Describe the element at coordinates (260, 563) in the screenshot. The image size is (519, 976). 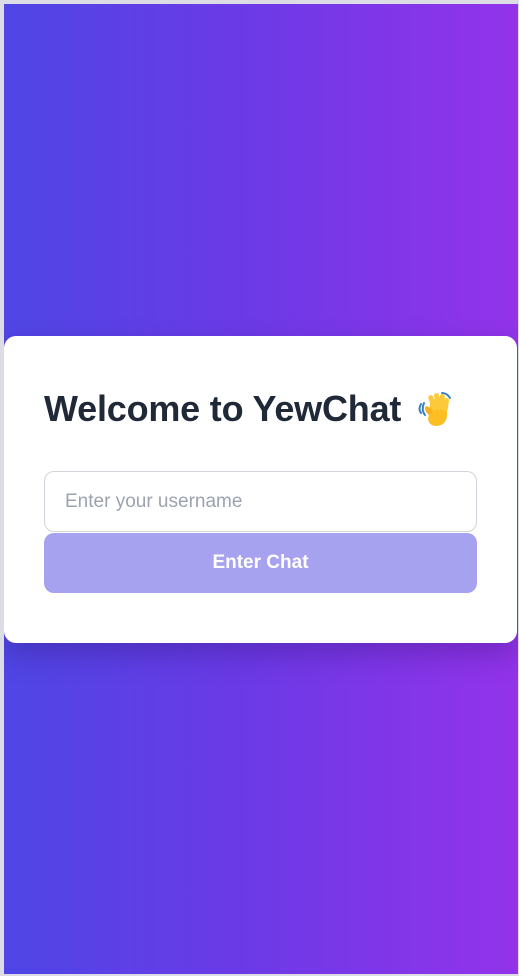
I see `enter-chat-button: Enter Chat` at that location.